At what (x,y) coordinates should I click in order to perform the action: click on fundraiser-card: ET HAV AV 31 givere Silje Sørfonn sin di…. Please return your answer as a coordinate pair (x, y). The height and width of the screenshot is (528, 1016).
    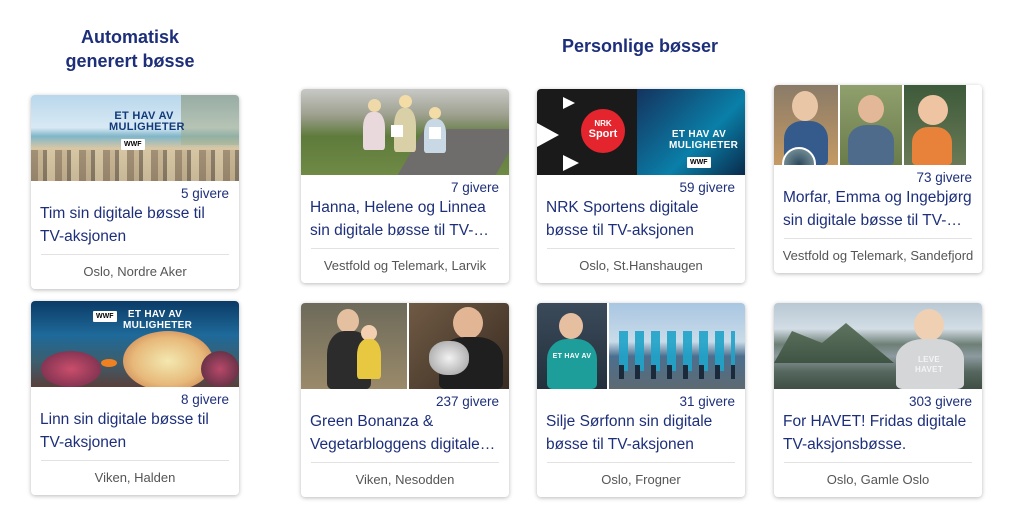
    Looking at the image, I should click on (641, 400).